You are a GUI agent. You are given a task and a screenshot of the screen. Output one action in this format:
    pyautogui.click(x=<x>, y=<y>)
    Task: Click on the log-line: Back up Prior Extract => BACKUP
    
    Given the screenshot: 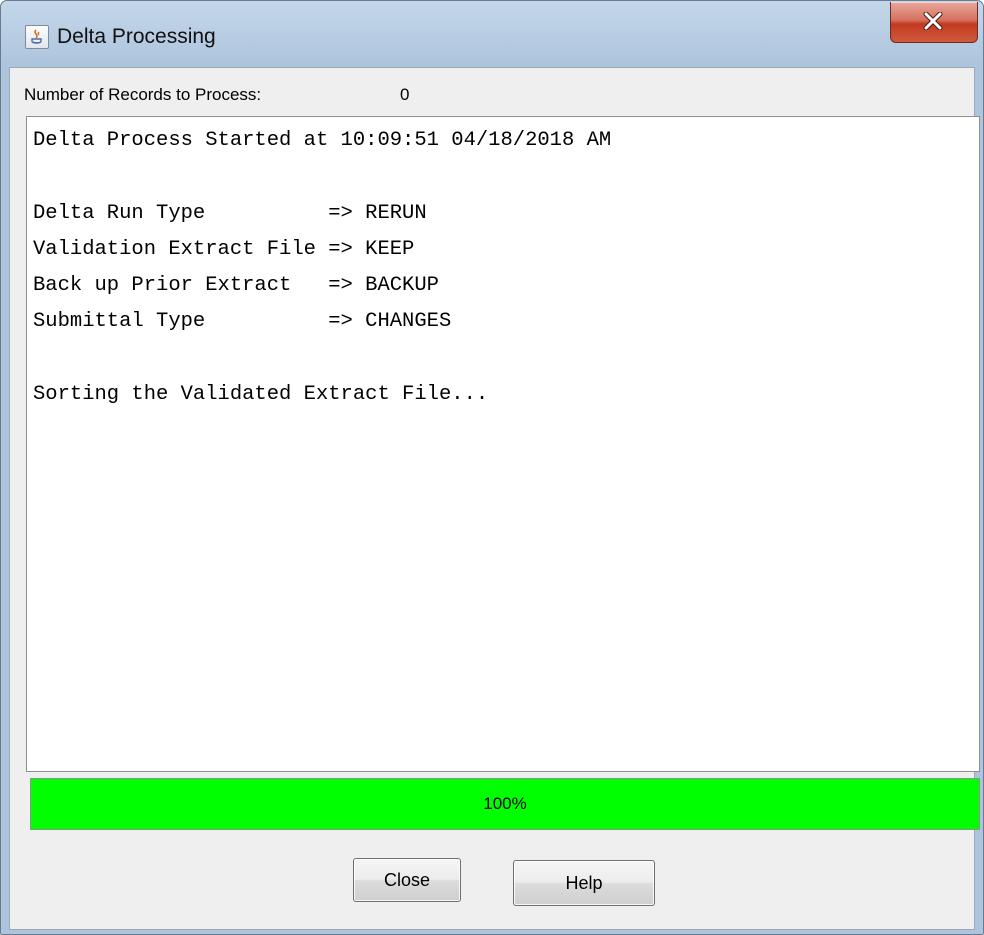 What is the action you would take?
    pyautogui.click(x=236, y=285)
    